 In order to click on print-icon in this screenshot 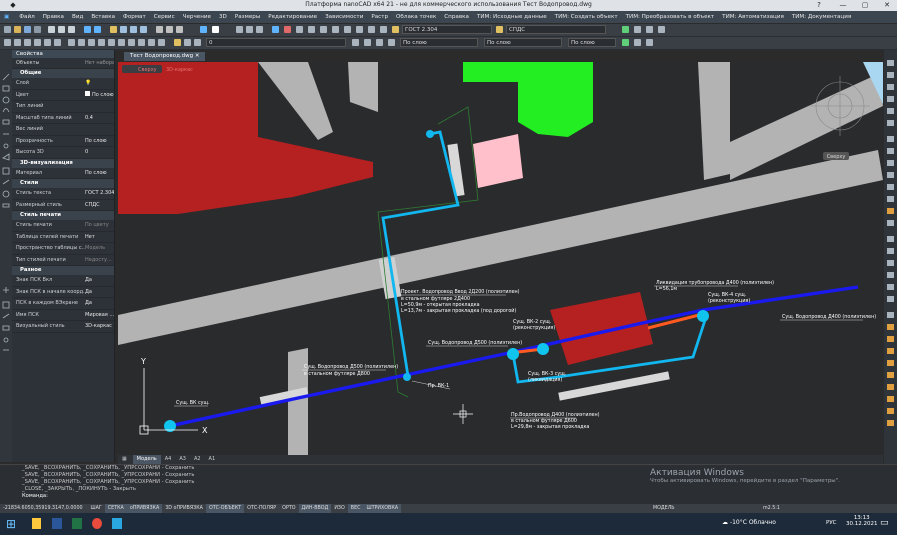, I will do `click(37, 29)`.